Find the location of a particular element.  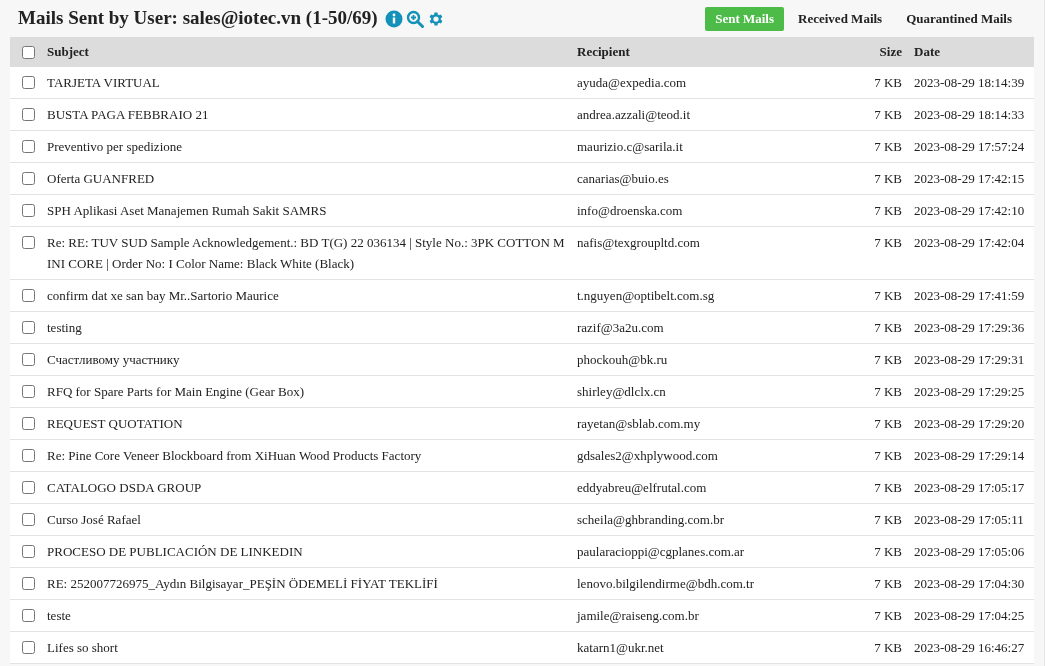

subject-link: PROCESO DE PUBLICACIÓN DE LINKEDIN is located at coordinates (307, 551).